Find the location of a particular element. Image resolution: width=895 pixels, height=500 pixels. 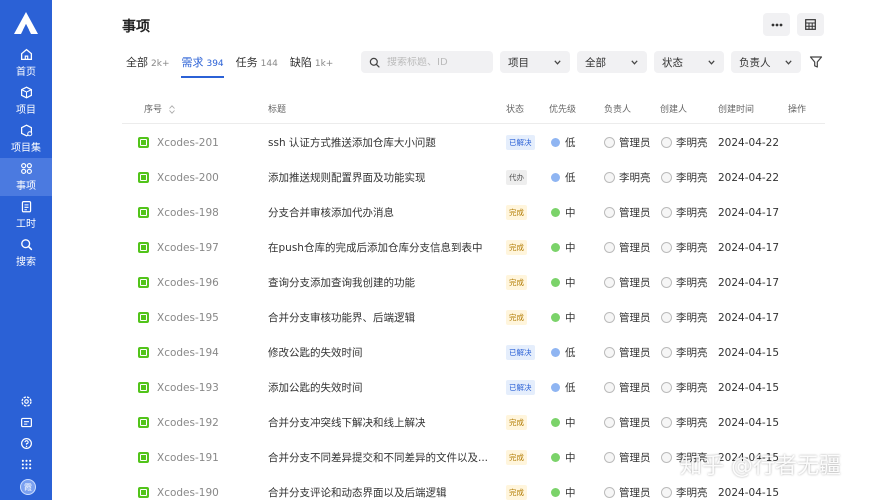

grid-icon is located at coordinates (26, 168).